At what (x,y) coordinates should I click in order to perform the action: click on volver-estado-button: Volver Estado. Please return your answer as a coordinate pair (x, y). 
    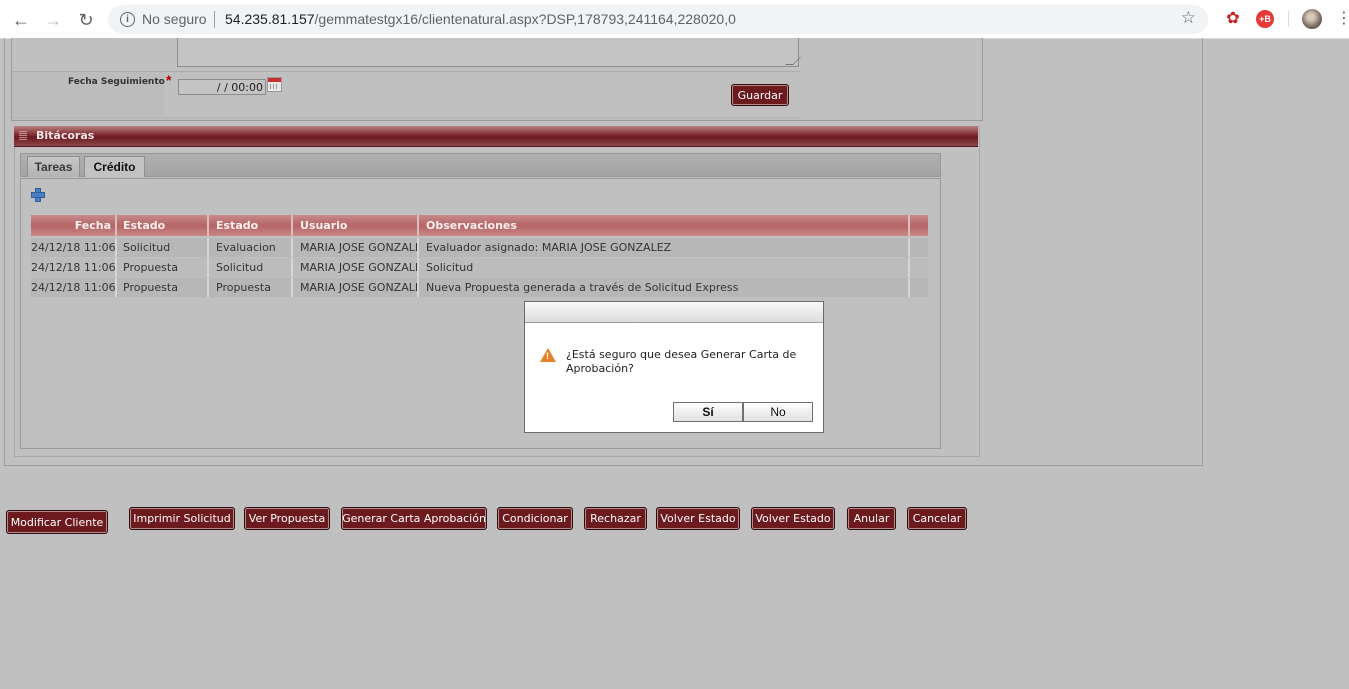
    Looking at the image, I should click on (698, 518).